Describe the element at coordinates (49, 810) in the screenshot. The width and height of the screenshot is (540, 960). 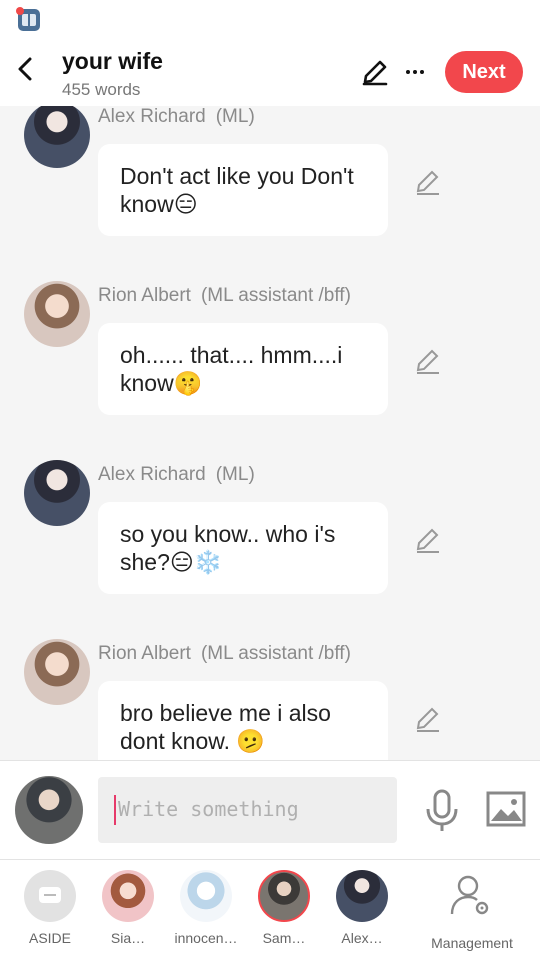
I see `character-selector-avatar` at that location.